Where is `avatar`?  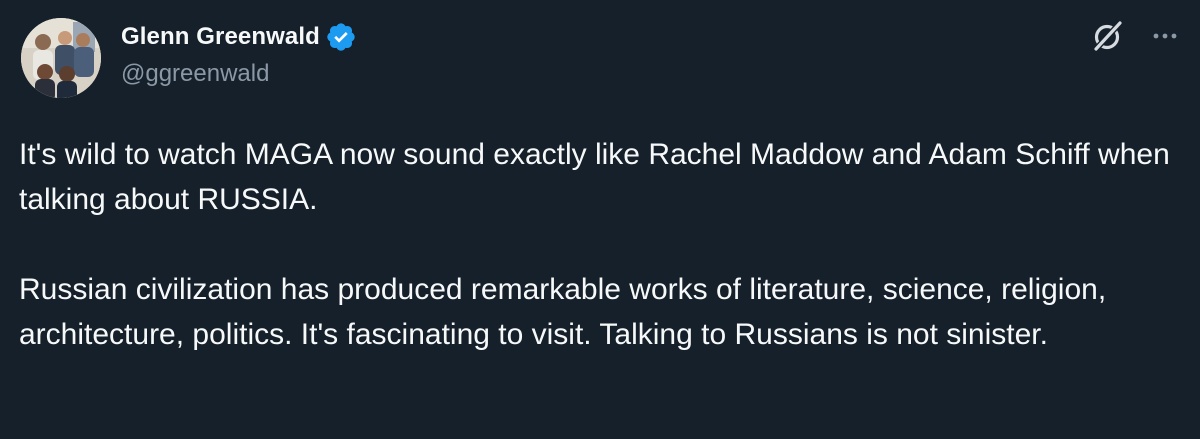
avatar is located at coordinates (61, 58).